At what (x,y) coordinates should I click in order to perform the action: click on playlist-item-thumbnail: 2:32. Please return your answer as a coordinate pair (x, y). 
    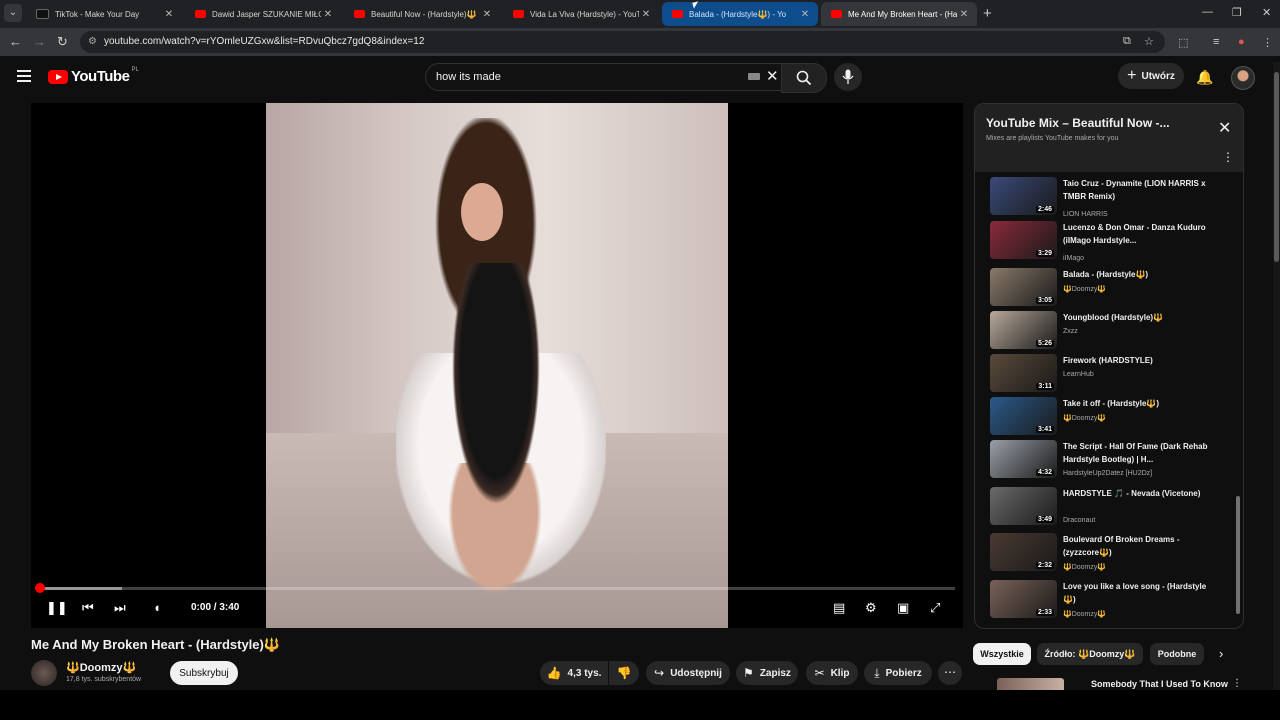
    Looking at the image, I should click on (1023, 552).